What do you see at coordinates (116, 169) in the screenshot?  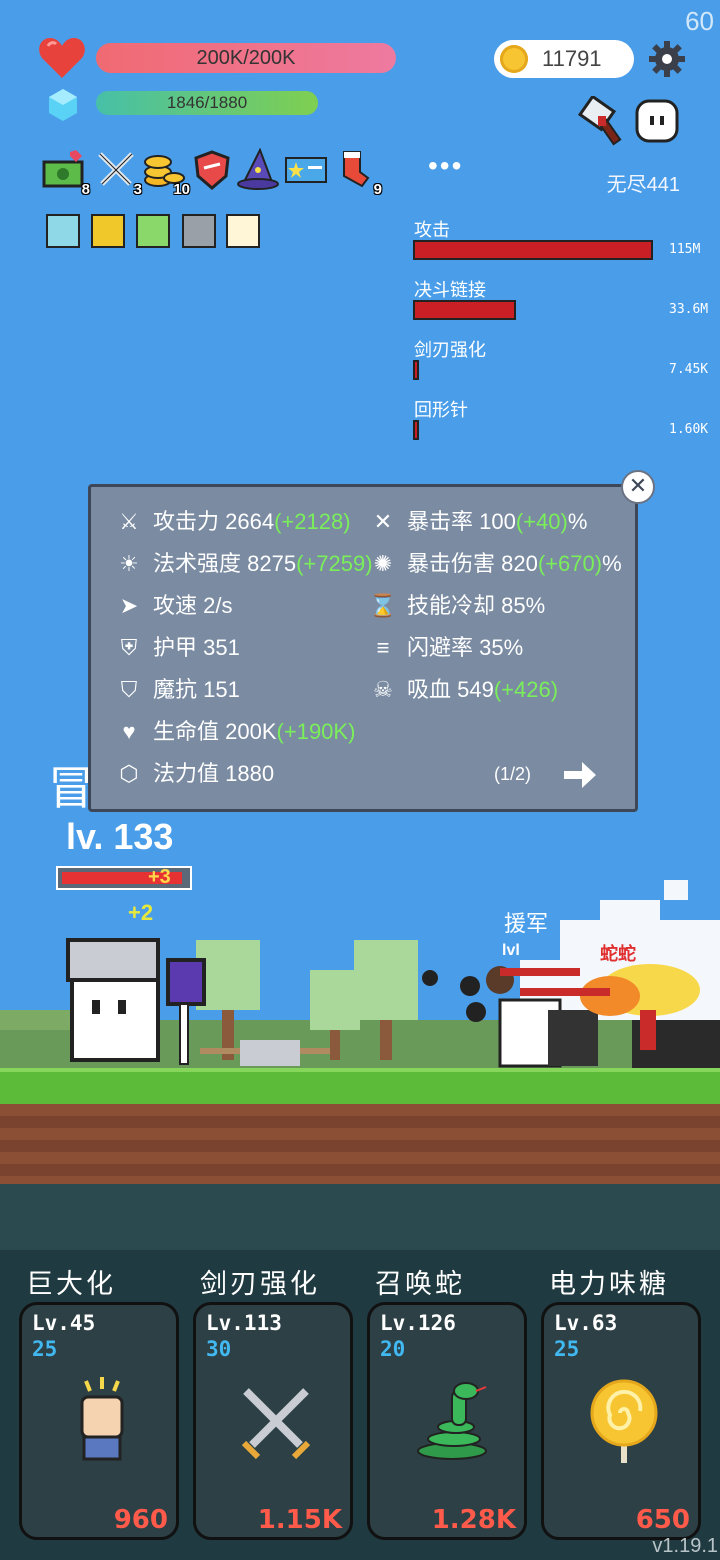 I see `swords-icon` at bounding box center [116, 169].